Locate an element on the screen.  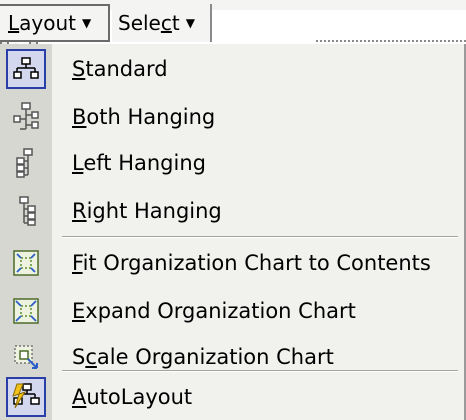
expand-chart-icon is located at coordinates (26, 311).